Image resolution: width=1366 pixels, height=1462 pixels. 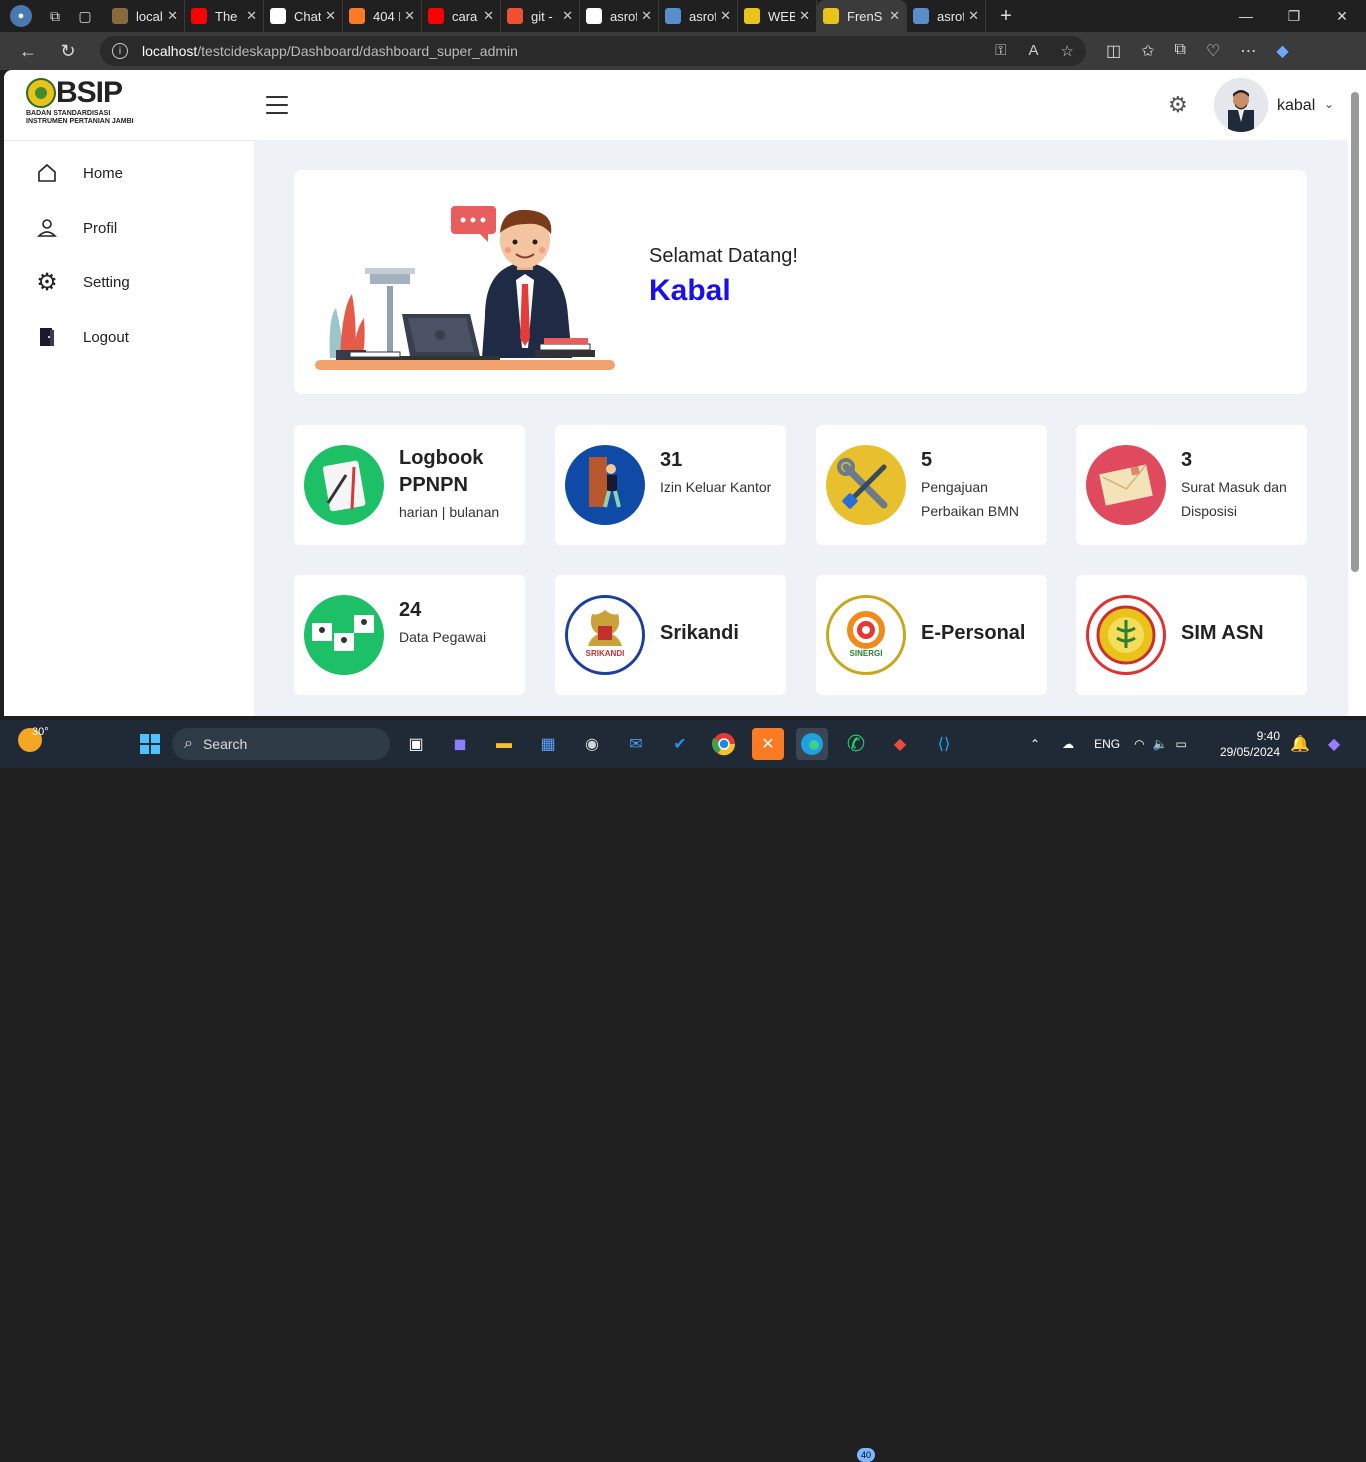 I want to click on split-screen-icon: ◫, so click(x=1113, y=51).